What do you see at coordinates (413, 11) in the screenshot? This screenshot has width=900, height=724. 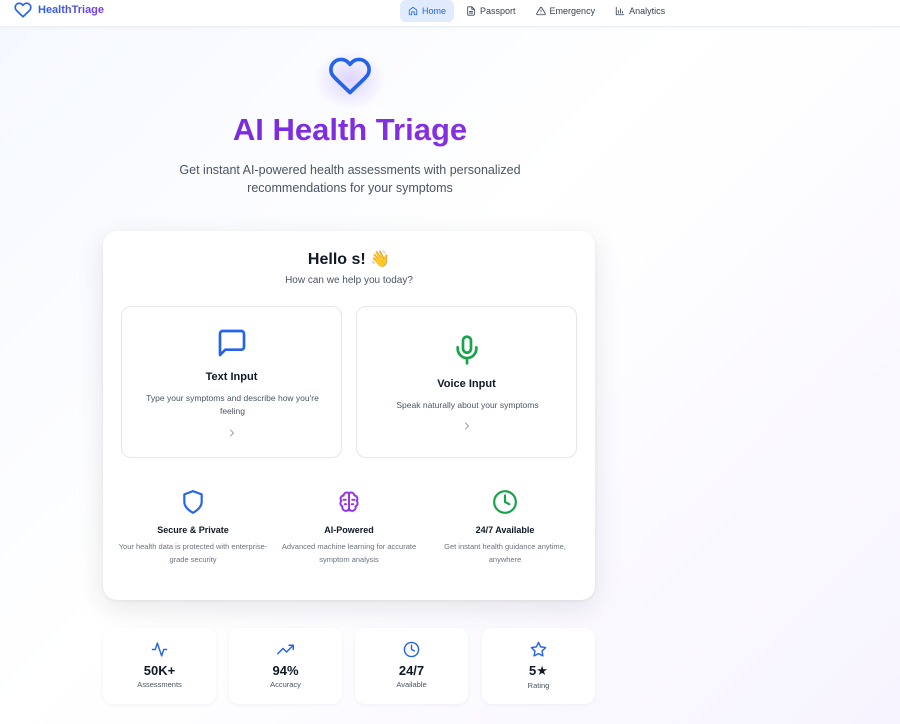 I see `home-icon` at bounding box center [413, 11].